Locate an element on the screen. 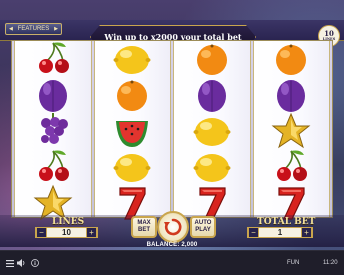 The image size is (344, 275). total-bet-minus-button: − is located at coordinates (253, 232).